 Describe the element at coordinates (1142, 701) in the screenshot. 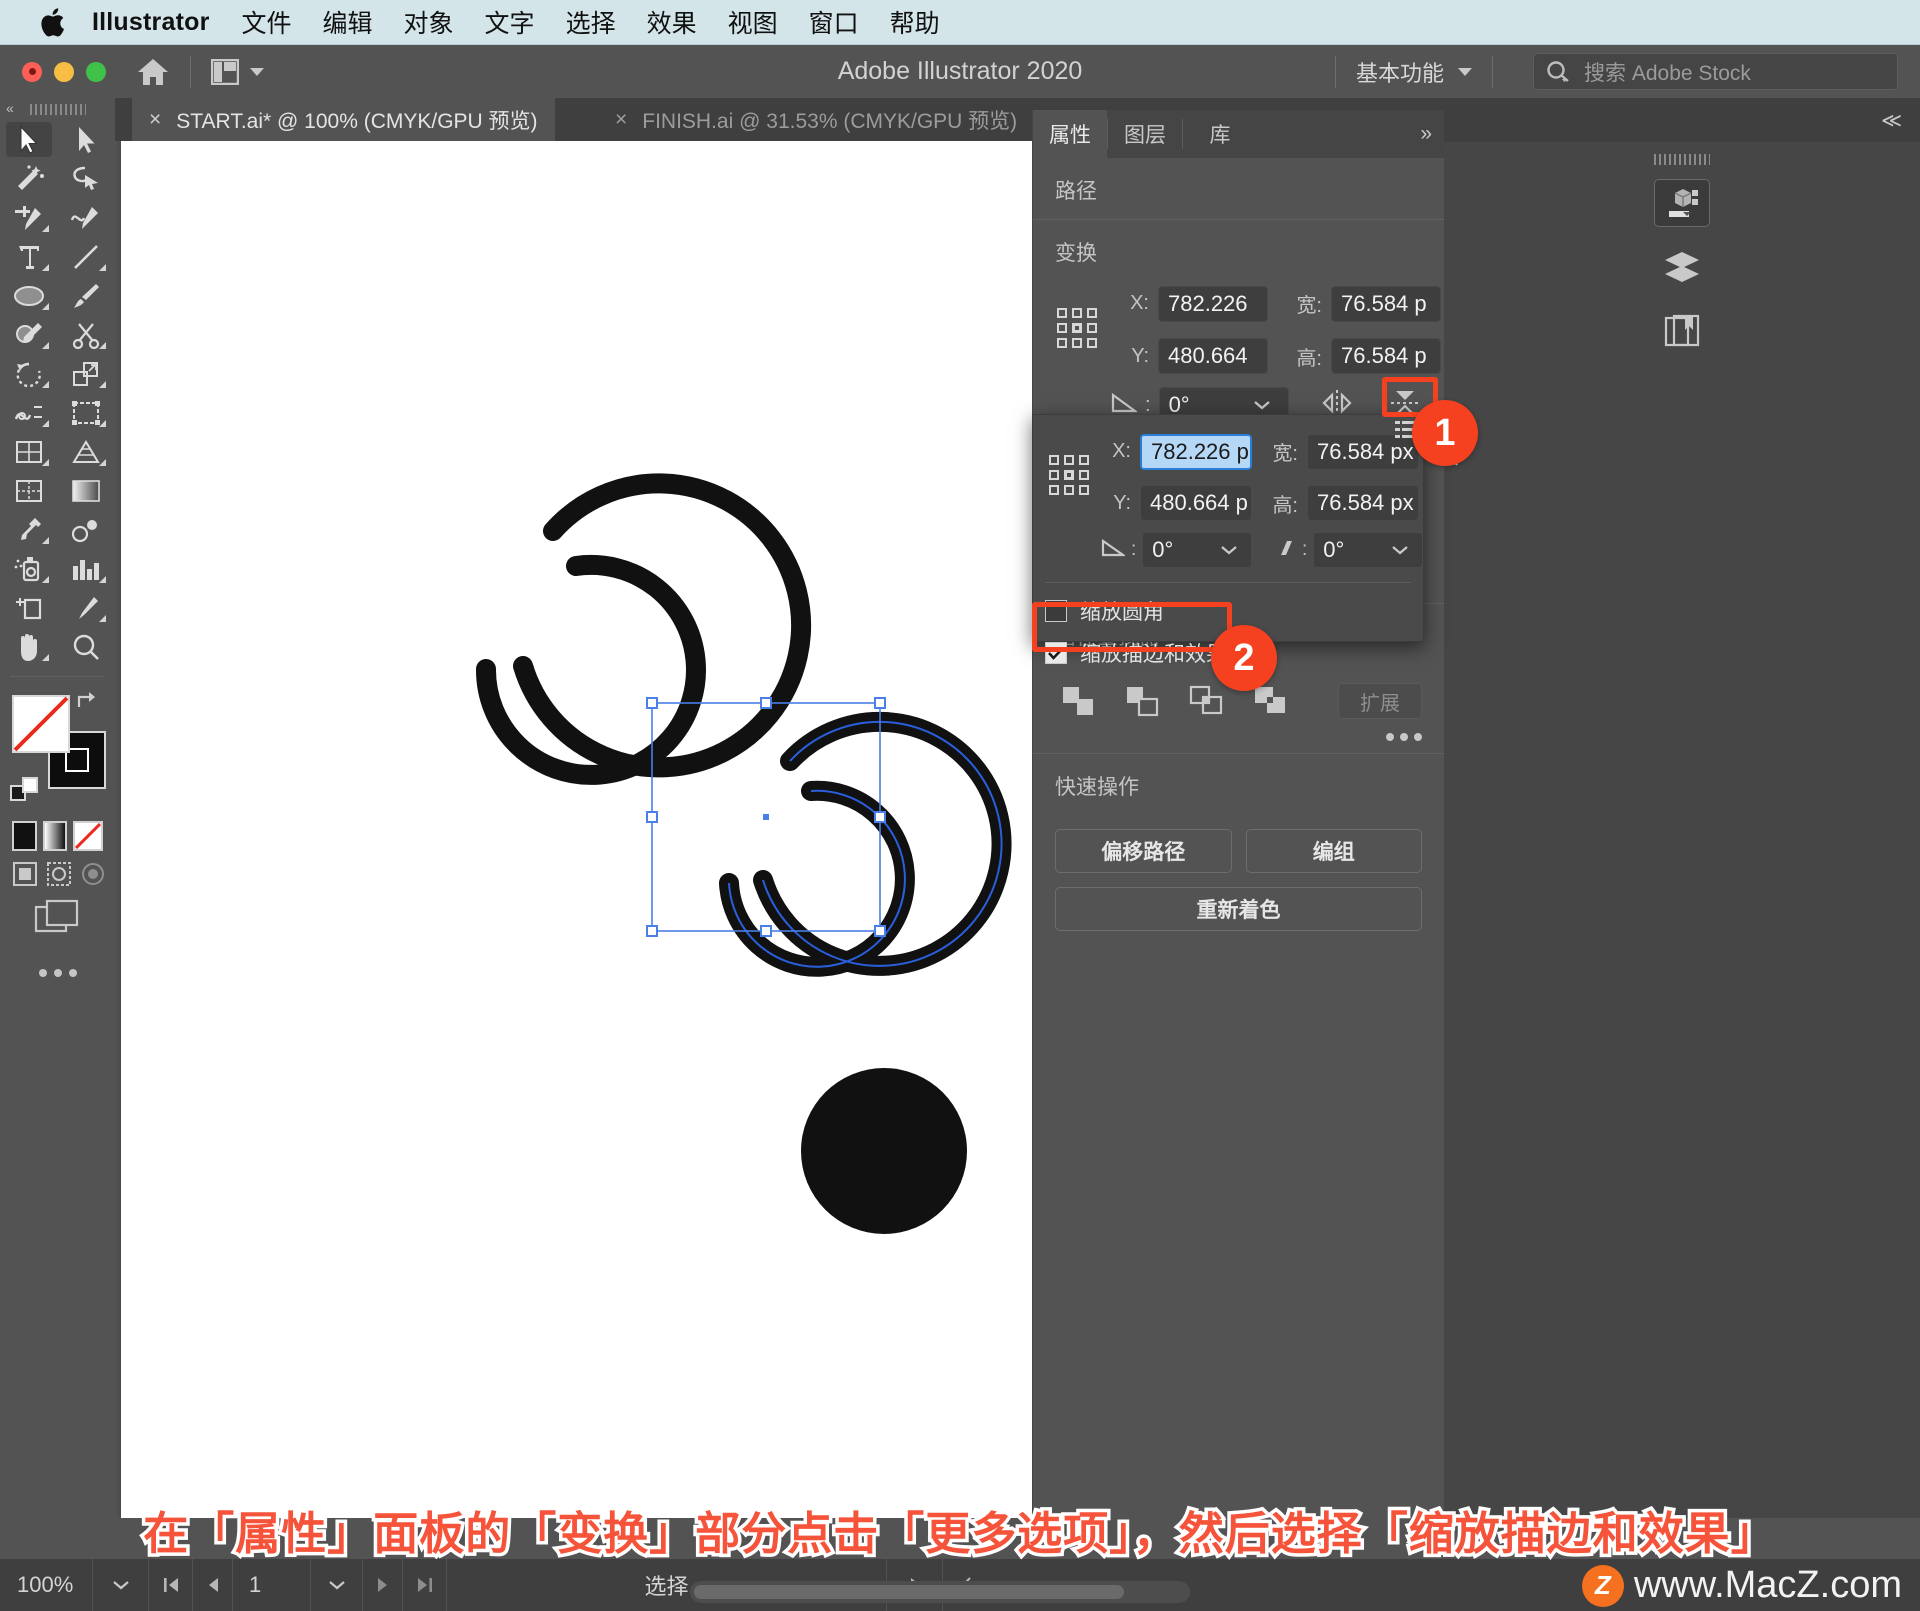

I see `minus-front-icon` at that location.